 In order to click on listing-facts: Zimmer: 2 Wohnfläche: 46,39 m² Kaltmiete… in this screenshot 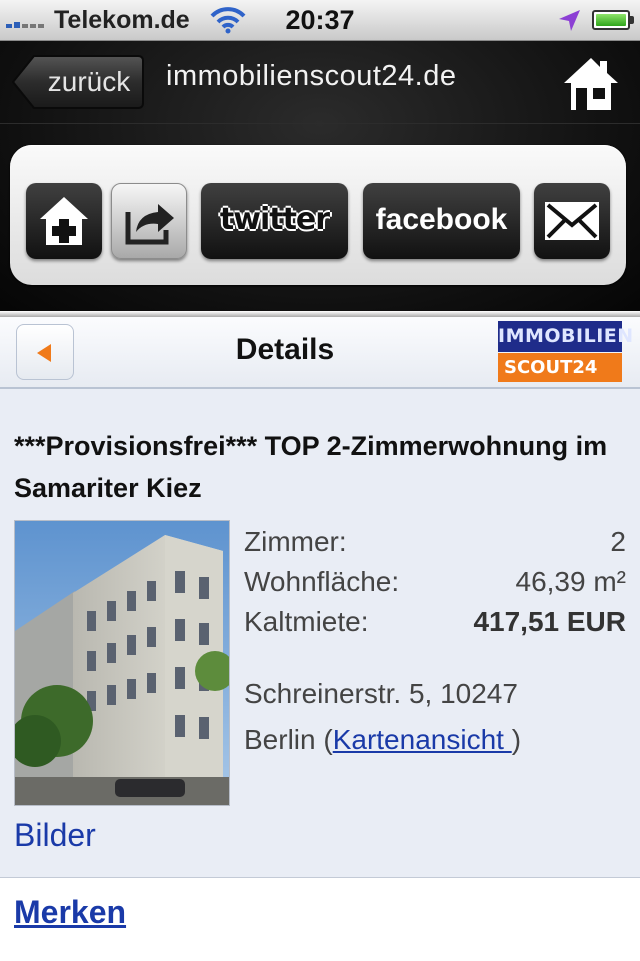, I will do `click(435, 582)`.